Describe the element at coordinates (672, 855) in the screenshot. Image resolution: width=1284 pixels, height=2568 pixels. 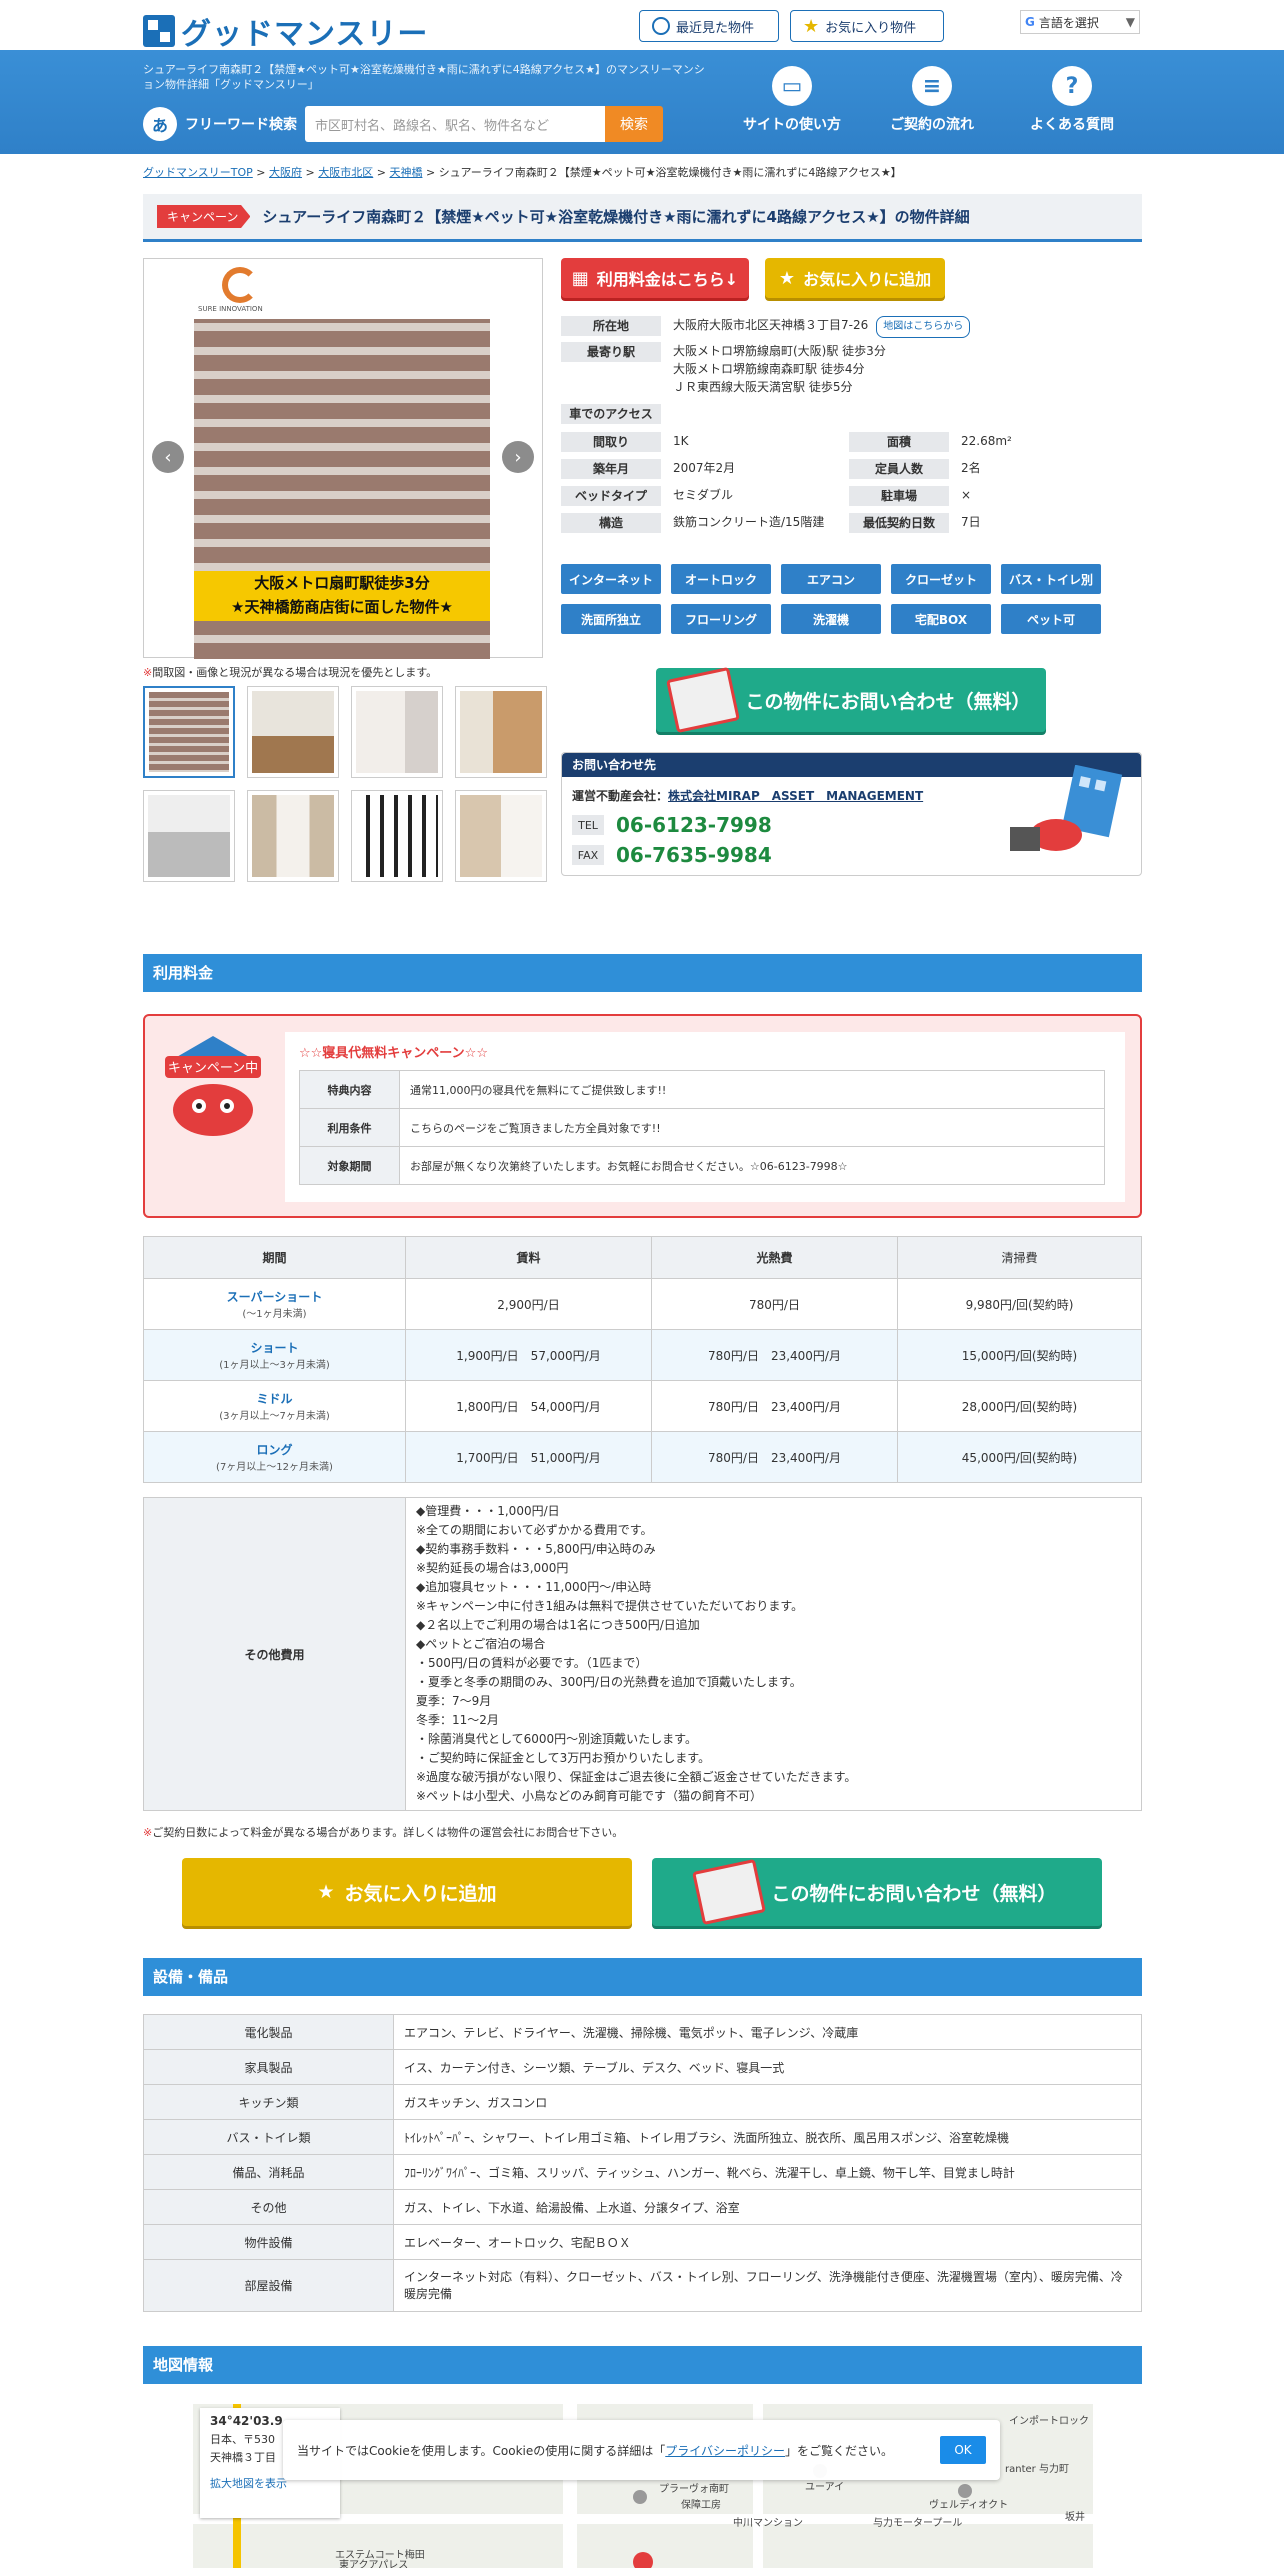
I see `contact-fax: FAX 06-7635-9984` at that location.